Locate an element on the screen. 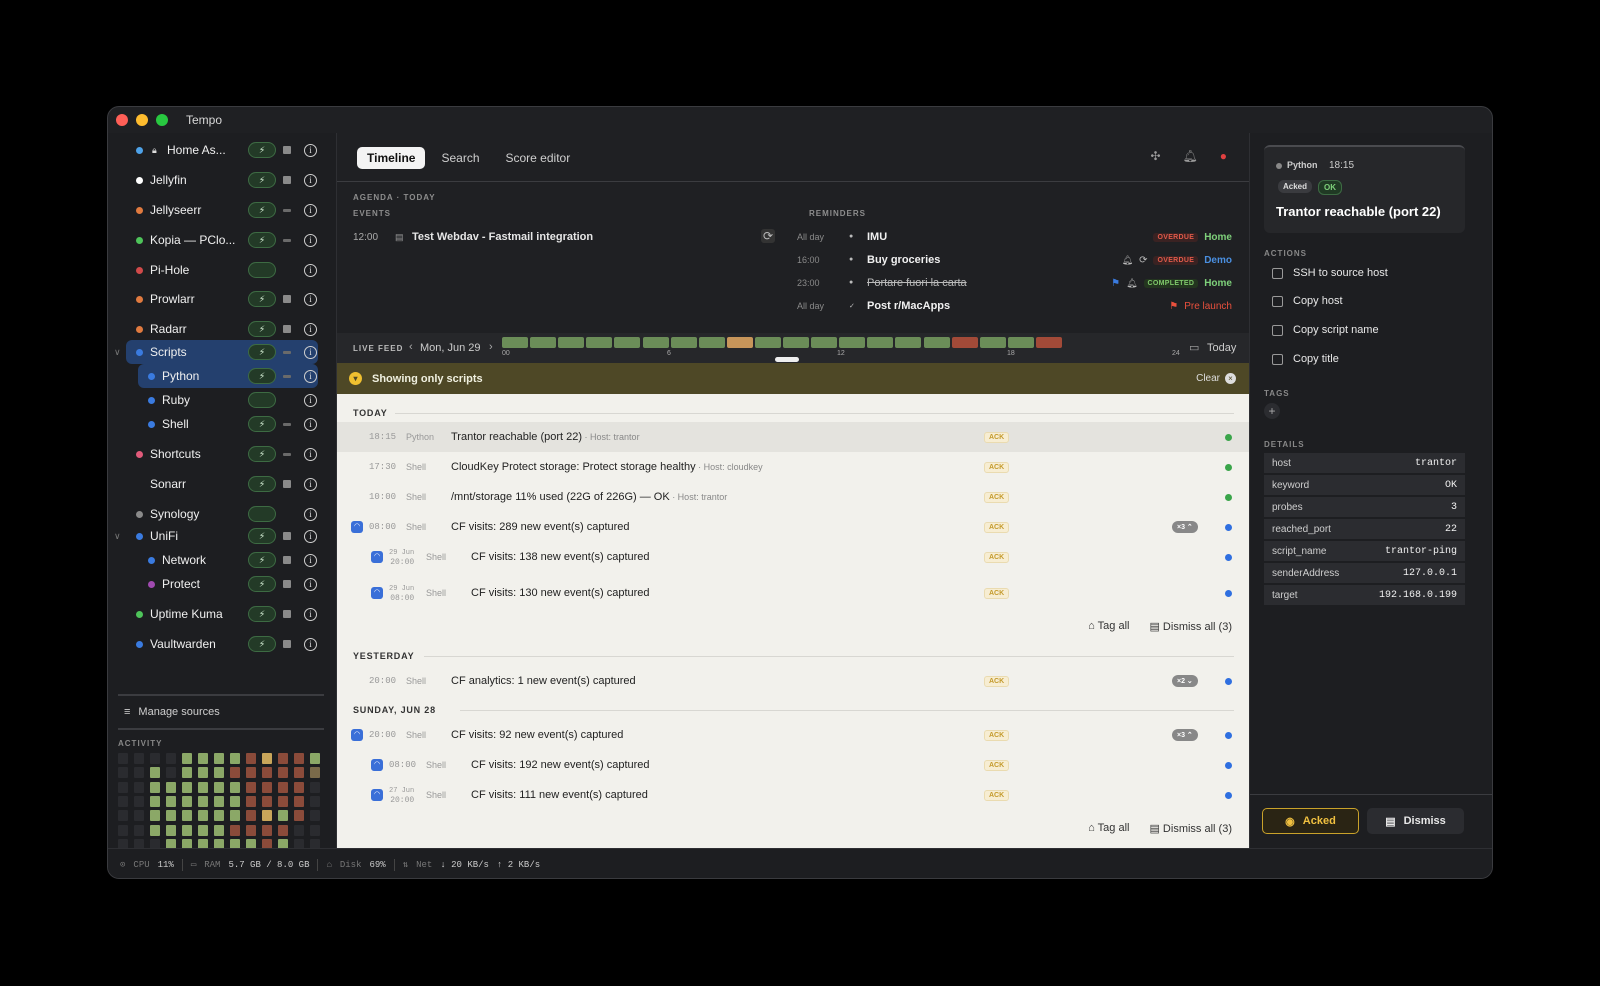  reminder-item: All day ● IMU OVERDUE Home is located at coordinates (1014, 240).